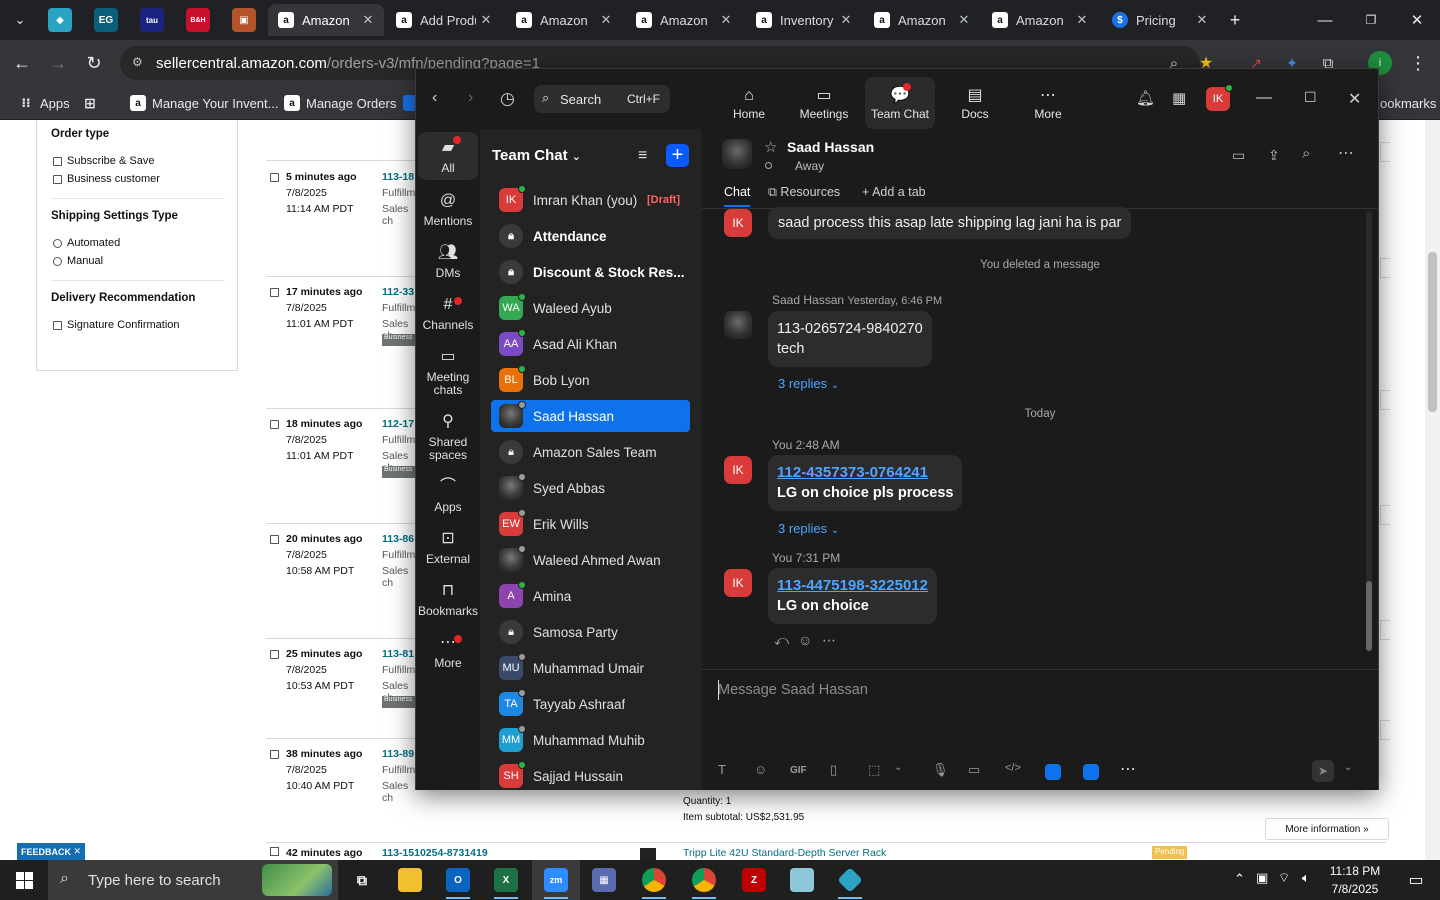  I want to click on order-id-link: 113-86, so click(398, 539).